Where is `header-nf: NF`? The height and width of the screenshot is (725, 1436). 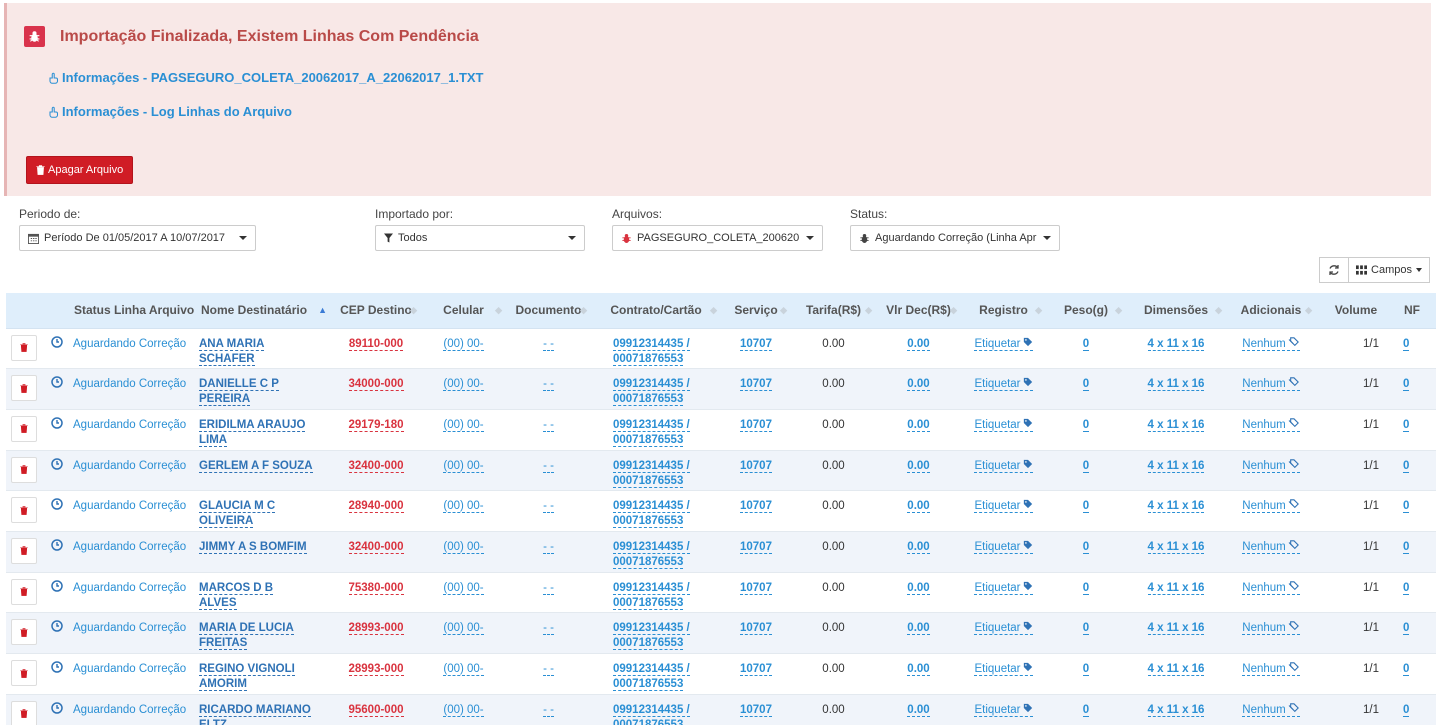
header-nf: NF is located at coordinates (1416, 311).